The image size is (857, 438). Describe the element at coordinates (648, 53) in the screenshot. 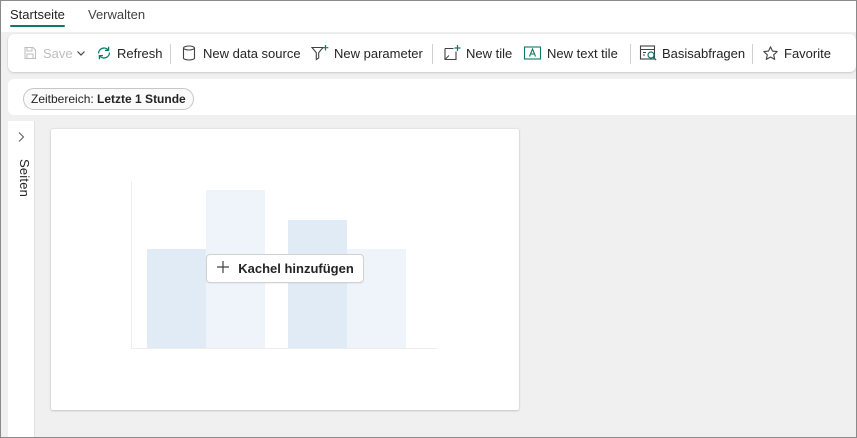

I see `query-icon` at that location.